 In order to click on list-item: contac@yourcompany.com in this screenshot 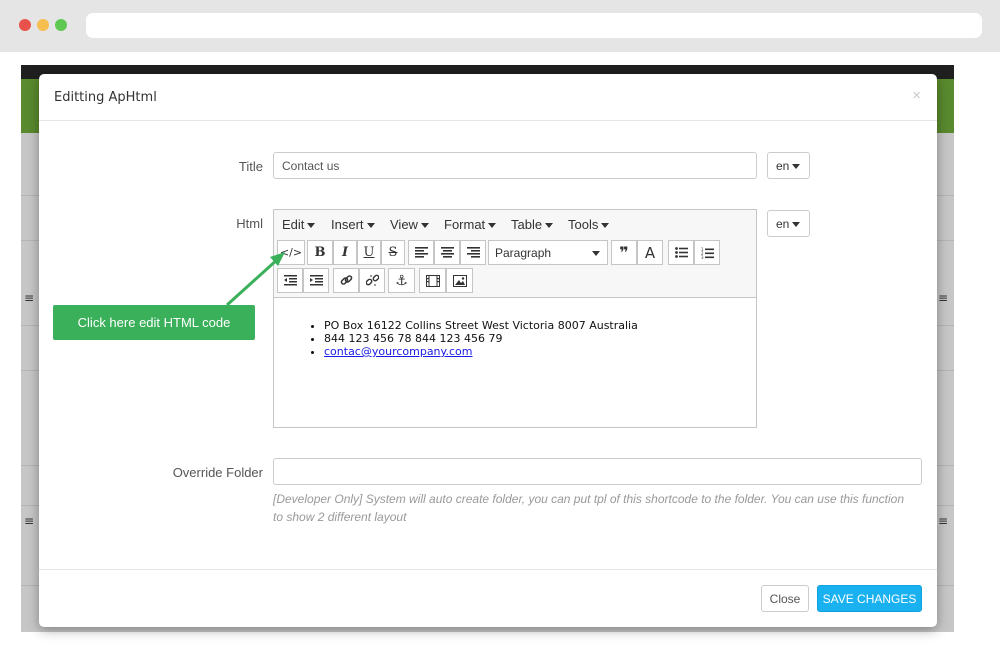, I will do `click(481, 351)`.